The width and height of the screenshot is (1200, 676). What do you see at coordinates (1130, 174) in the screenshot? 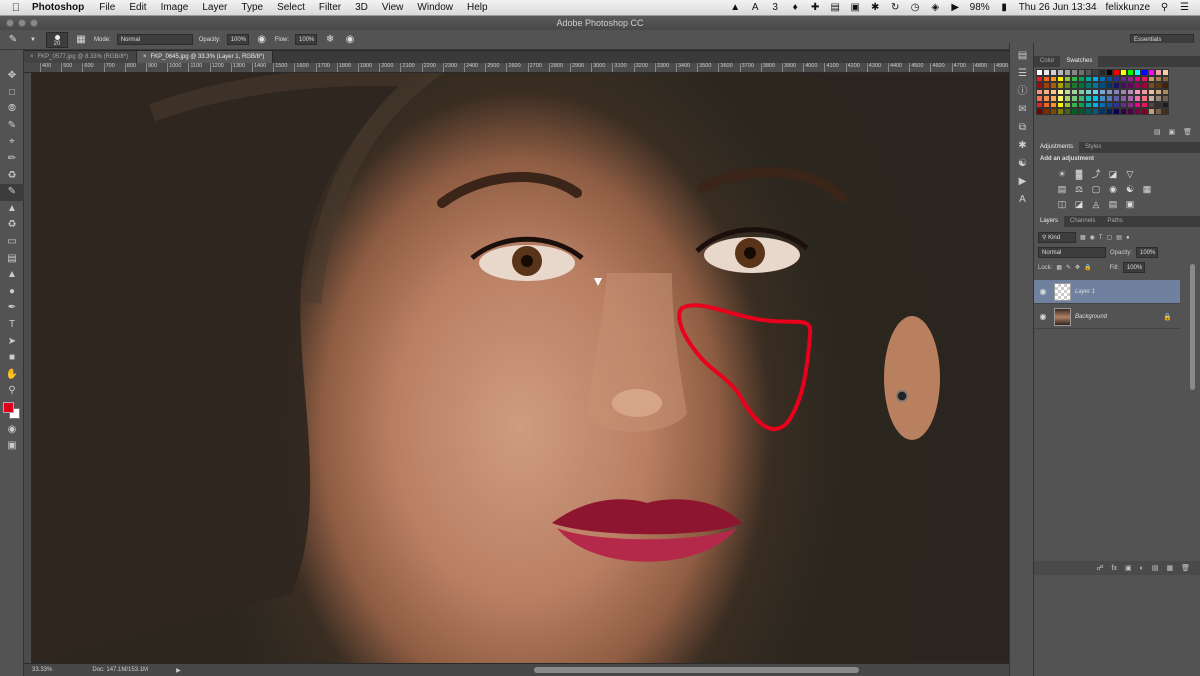
I see `vibrance-icon: ▽` at bounding box center [1130, 174].